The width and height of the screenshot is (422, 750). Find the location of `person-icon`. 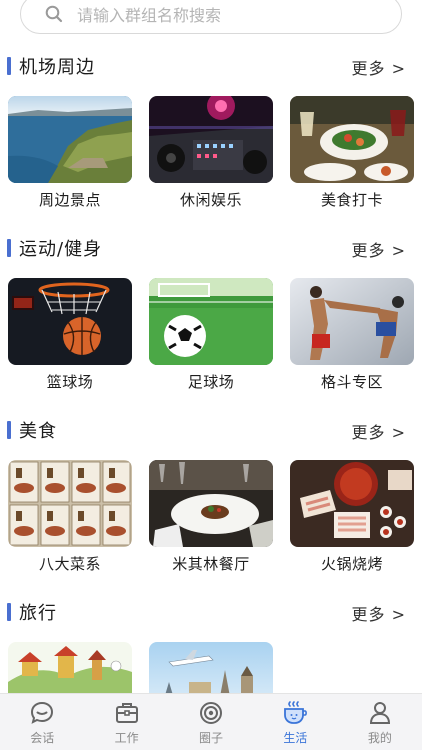

person-icon is located at coordinates (379, 713).